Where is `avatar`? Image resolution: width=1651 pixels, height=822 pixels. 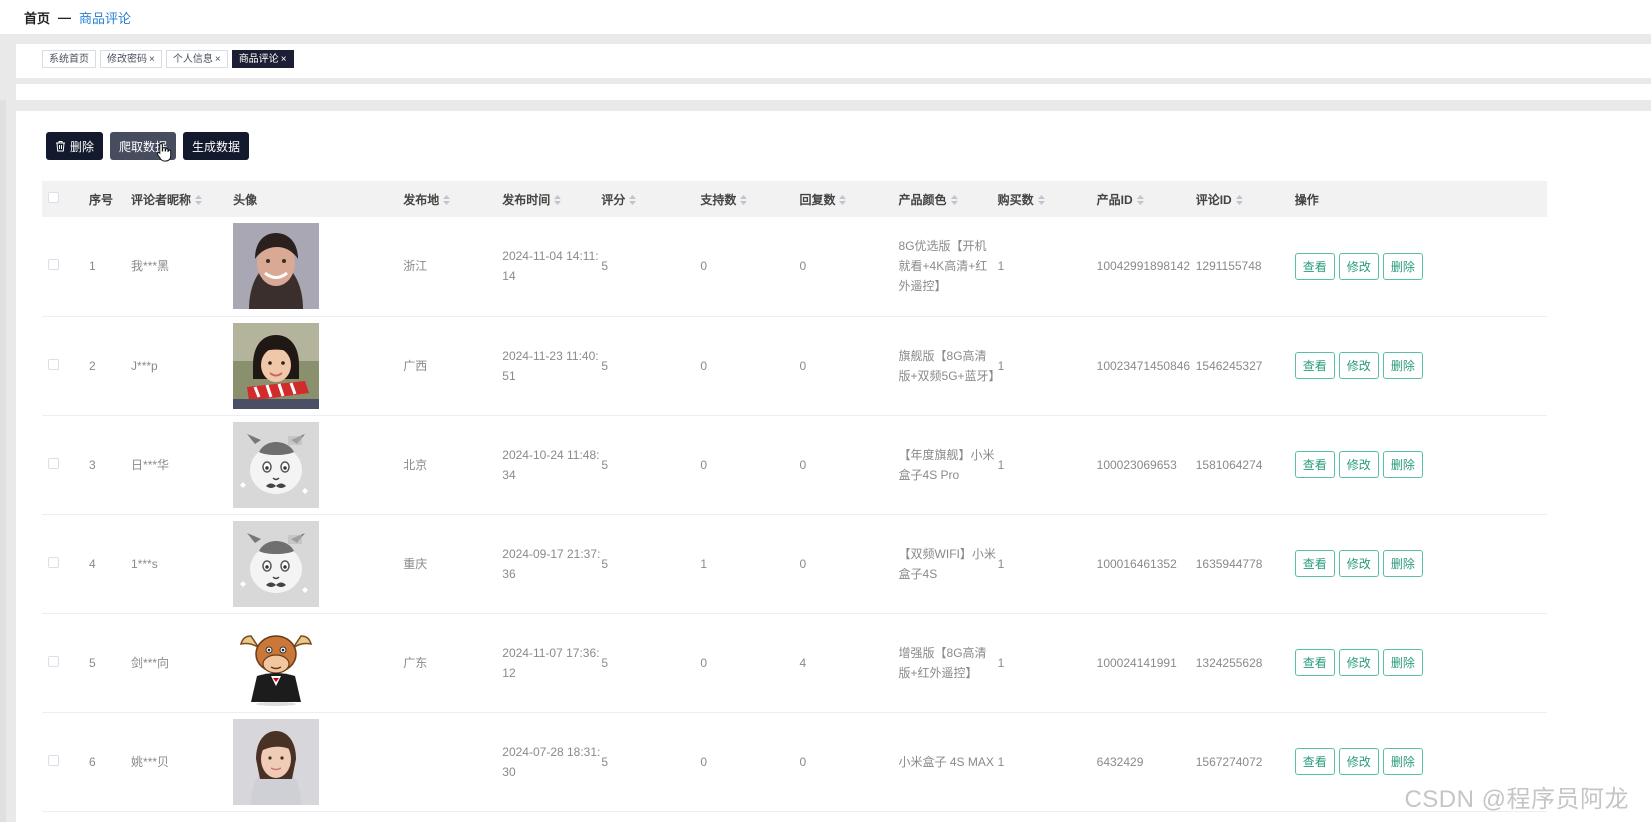 avatar is located at coordinates (318, 365).